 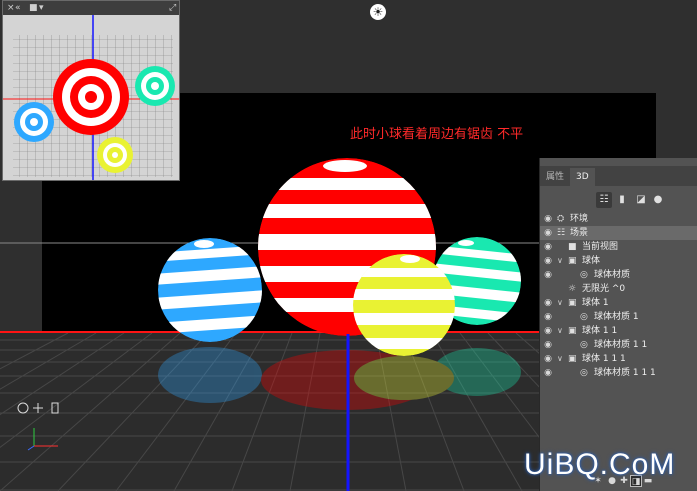 I want to click on layer-row-sphere-material-1: ◉ ◎ 球体材质 1, so click(x=618, y=317).